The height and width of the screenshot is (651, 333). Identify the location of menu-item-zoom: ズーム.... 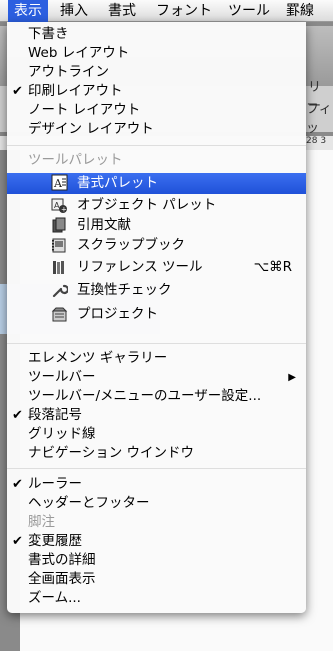
(156, 598).